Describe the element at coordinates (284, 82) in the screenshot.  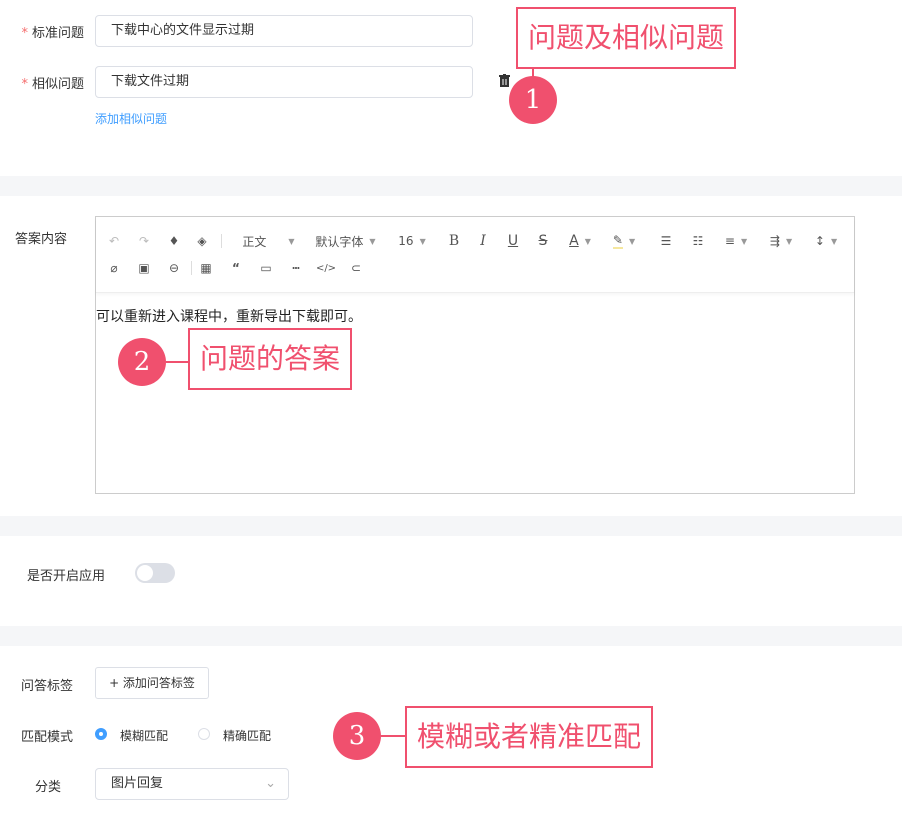
I see `similar-question-input: 下载文件过期` at that location.